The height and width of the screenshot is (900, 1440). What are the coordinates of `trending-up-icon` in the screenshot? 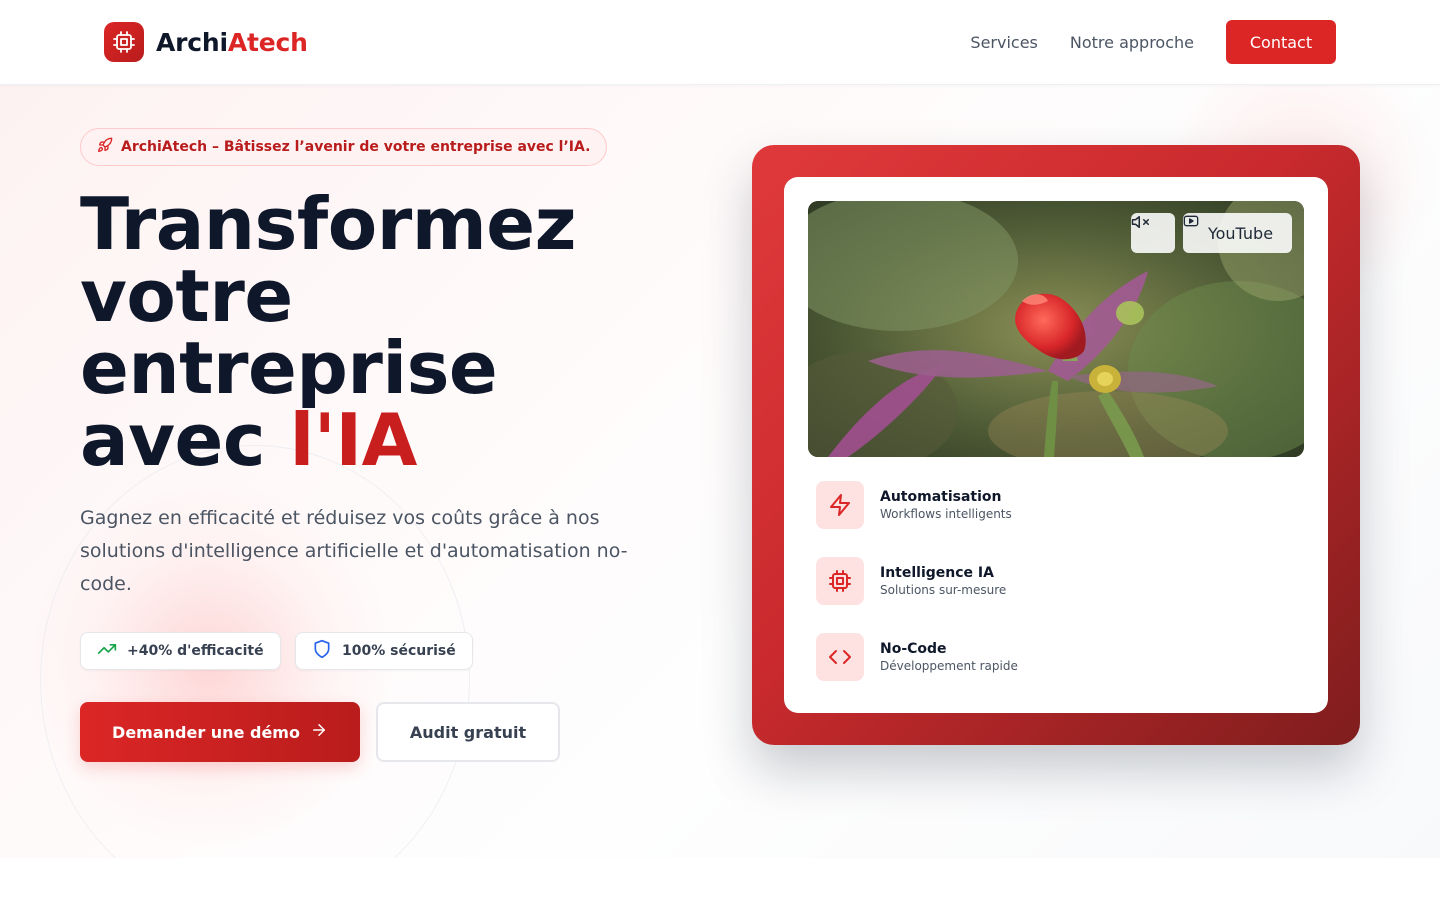 It's located at (107, 651).